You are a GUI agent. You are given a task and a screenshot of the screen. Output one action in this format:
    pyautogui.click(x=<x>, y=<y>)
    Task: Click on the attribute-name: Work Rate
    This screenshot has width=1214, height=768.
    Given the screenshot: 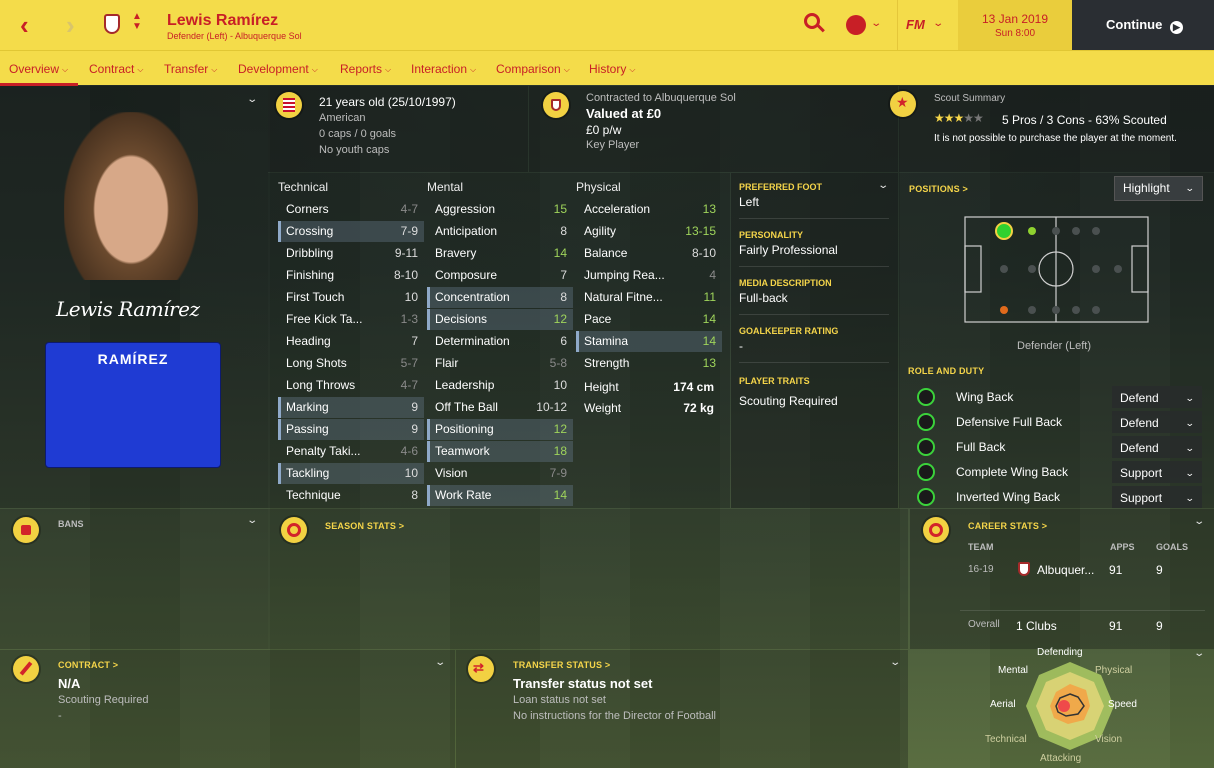 What is the action you would take?
    pyautogui.click(x=463, y=495)
    